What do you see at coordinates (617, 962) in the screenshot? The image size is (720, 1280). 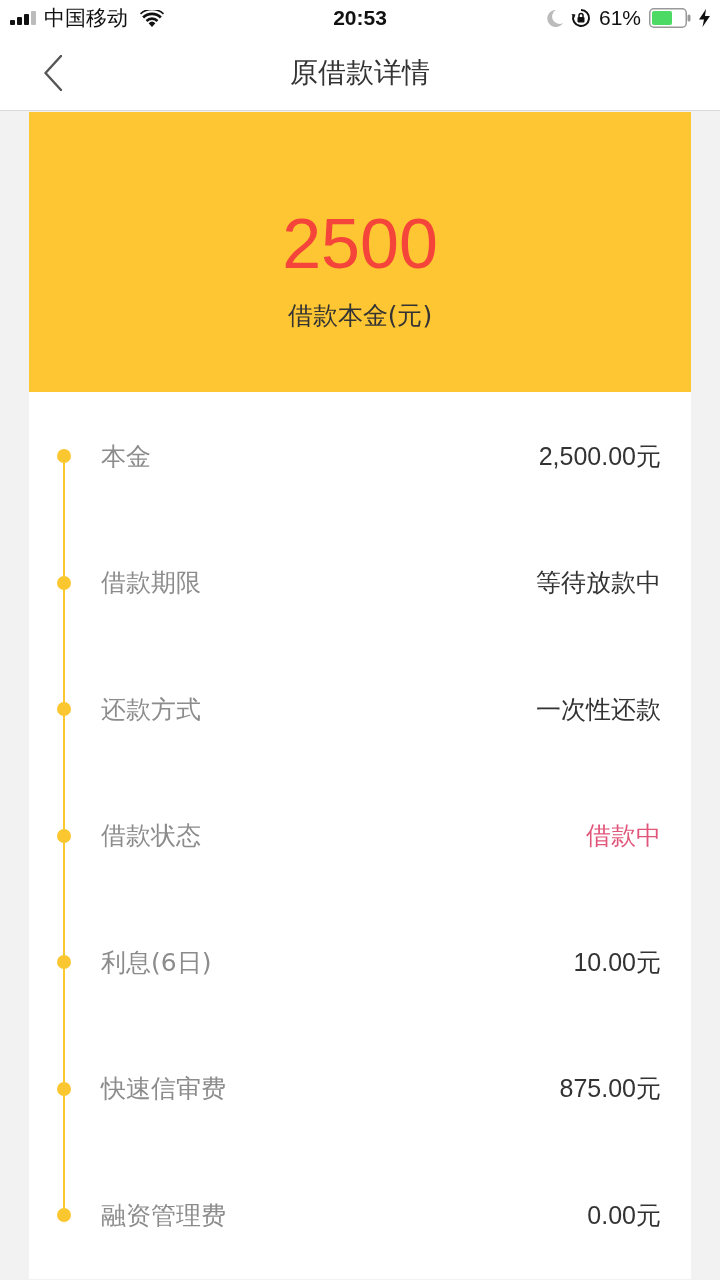 I see `detail-value: 10.00元` at bounding box center [617, 962].